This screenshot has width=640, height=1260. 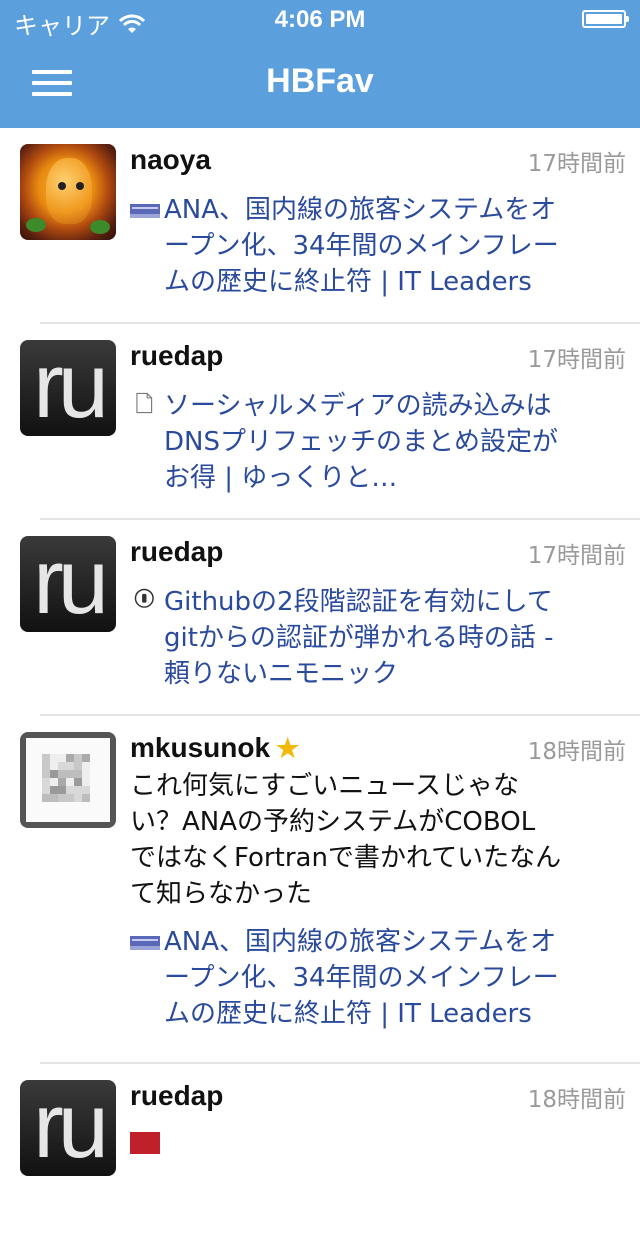 I want to click on comment-line: い？ANAの予約システムがCOBOL, so click(x=333, y=822).